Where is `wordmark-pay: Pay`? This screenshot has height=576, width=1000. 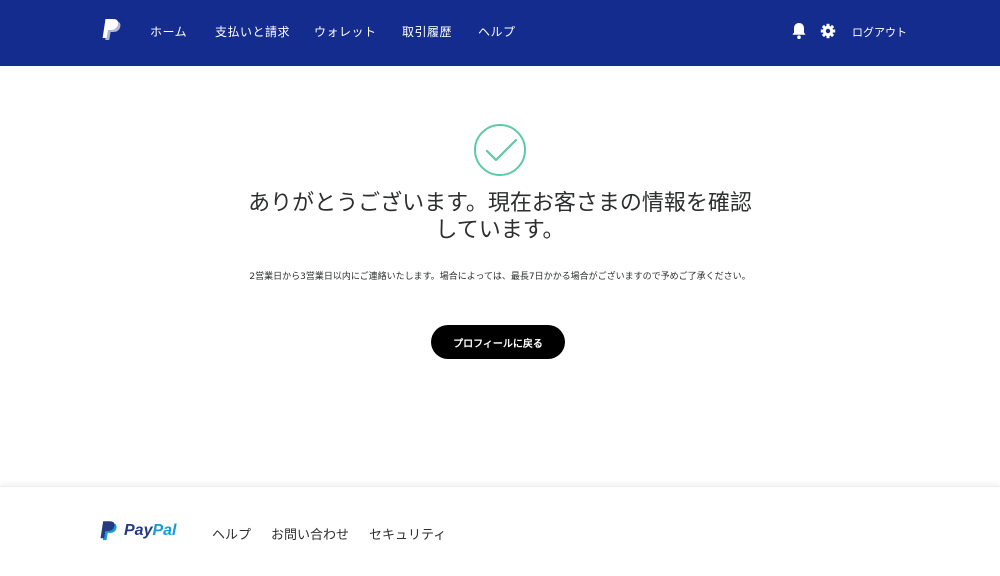 wordmark-pay: Pay is located at coordinates (138, 530).